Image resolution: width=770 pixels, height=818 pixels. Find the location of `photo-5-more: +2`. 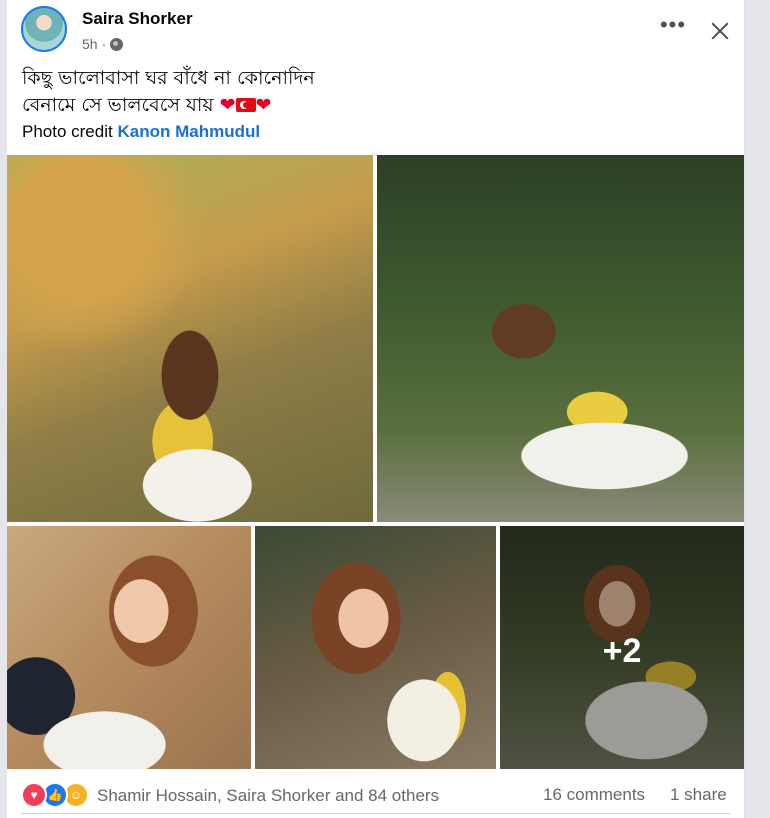

photo-5-more: +2 is located at coordinates (622, 647).